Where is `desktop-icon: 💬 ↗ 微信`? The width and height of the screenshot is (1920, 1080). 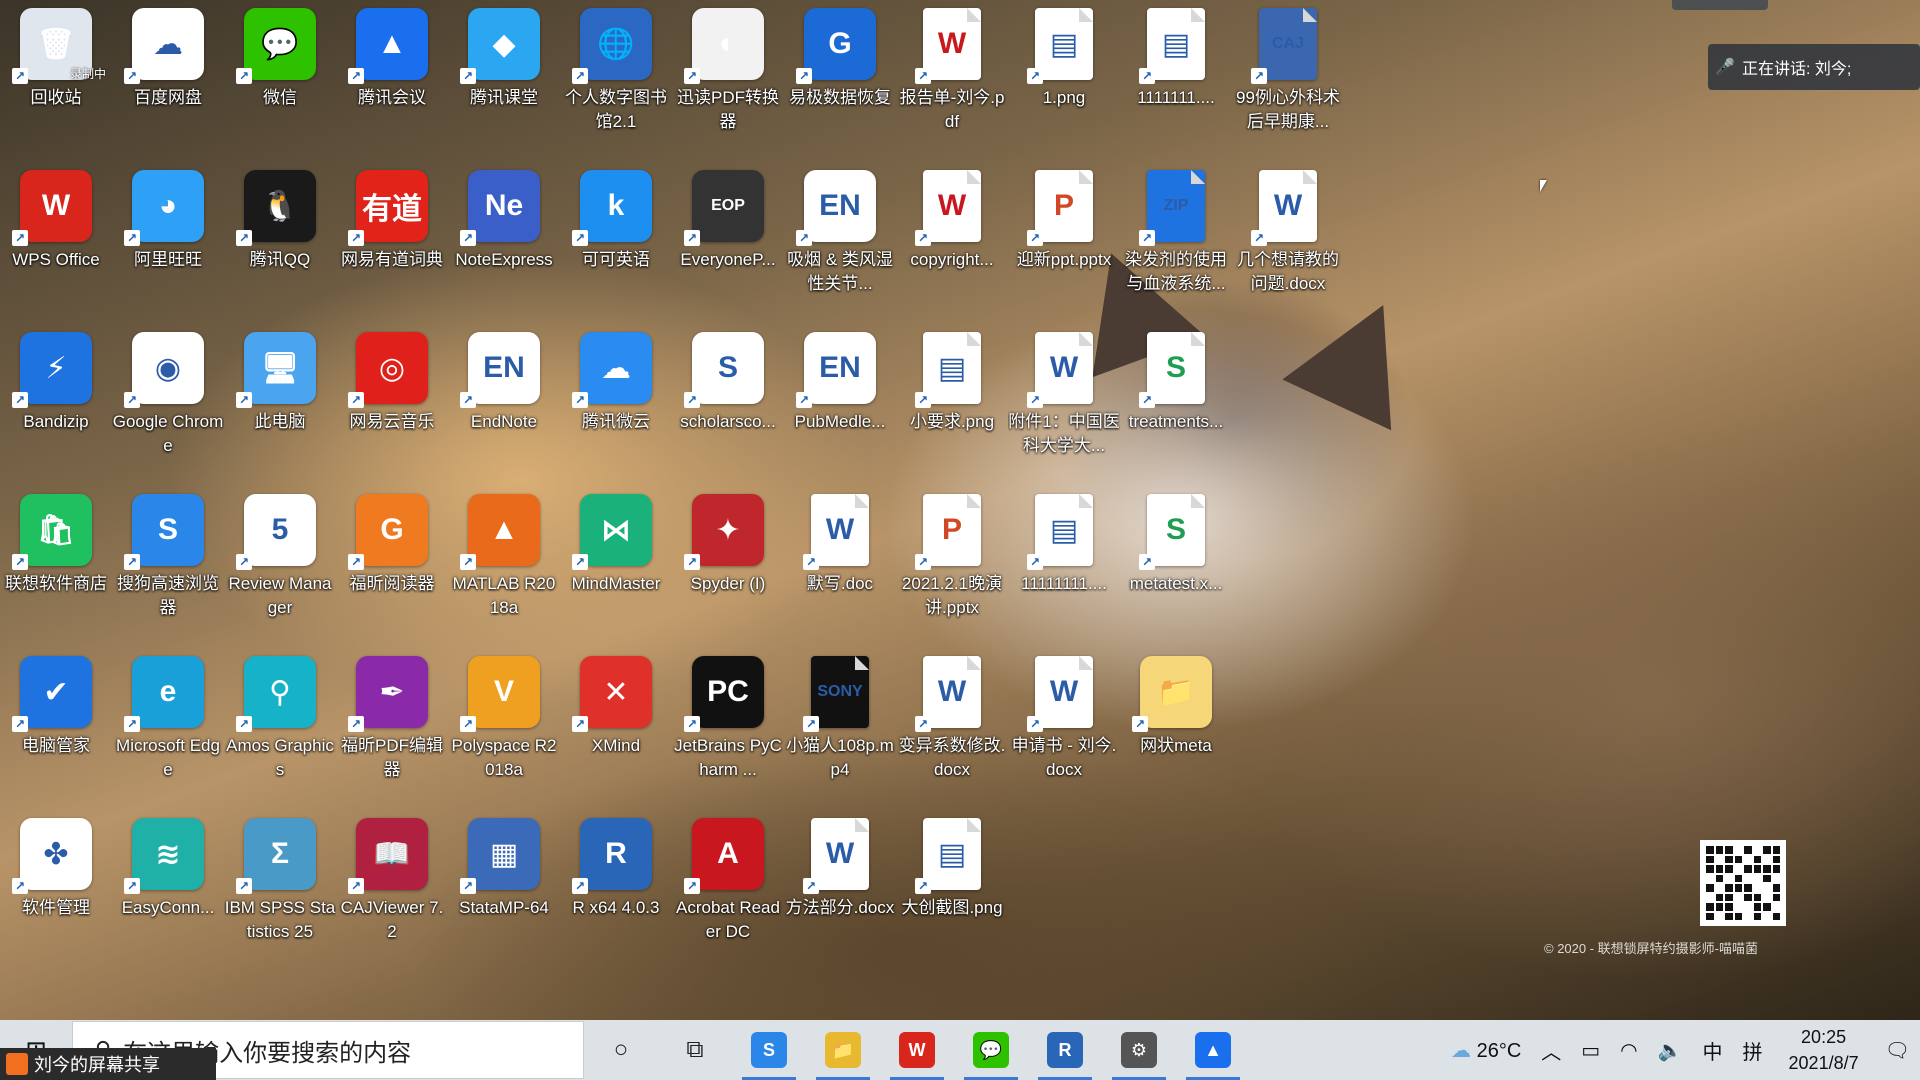
desktop-icon: 💬 ↗ 微信 is located at coordinates (280, 77).